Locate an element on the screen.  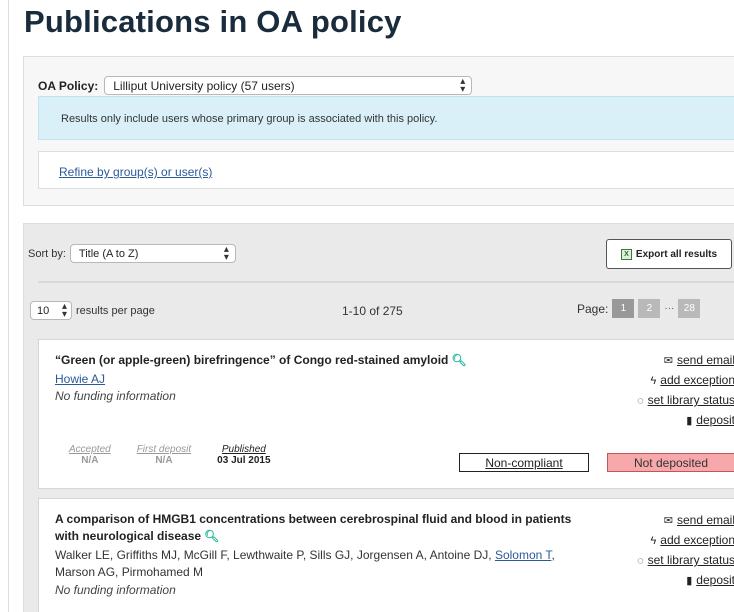
refine-panel: Refine by group(s) or user(s) is located at coordinates (386, 170).